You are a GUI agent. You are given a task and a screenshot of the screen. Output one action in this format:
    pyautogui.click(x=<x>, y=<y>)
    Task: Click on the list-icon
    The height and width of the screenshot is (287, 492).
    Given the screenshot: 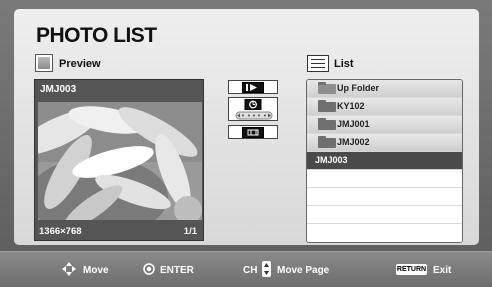 What is the action you would take?
    pyautogui.click(x=318, y=63)
    